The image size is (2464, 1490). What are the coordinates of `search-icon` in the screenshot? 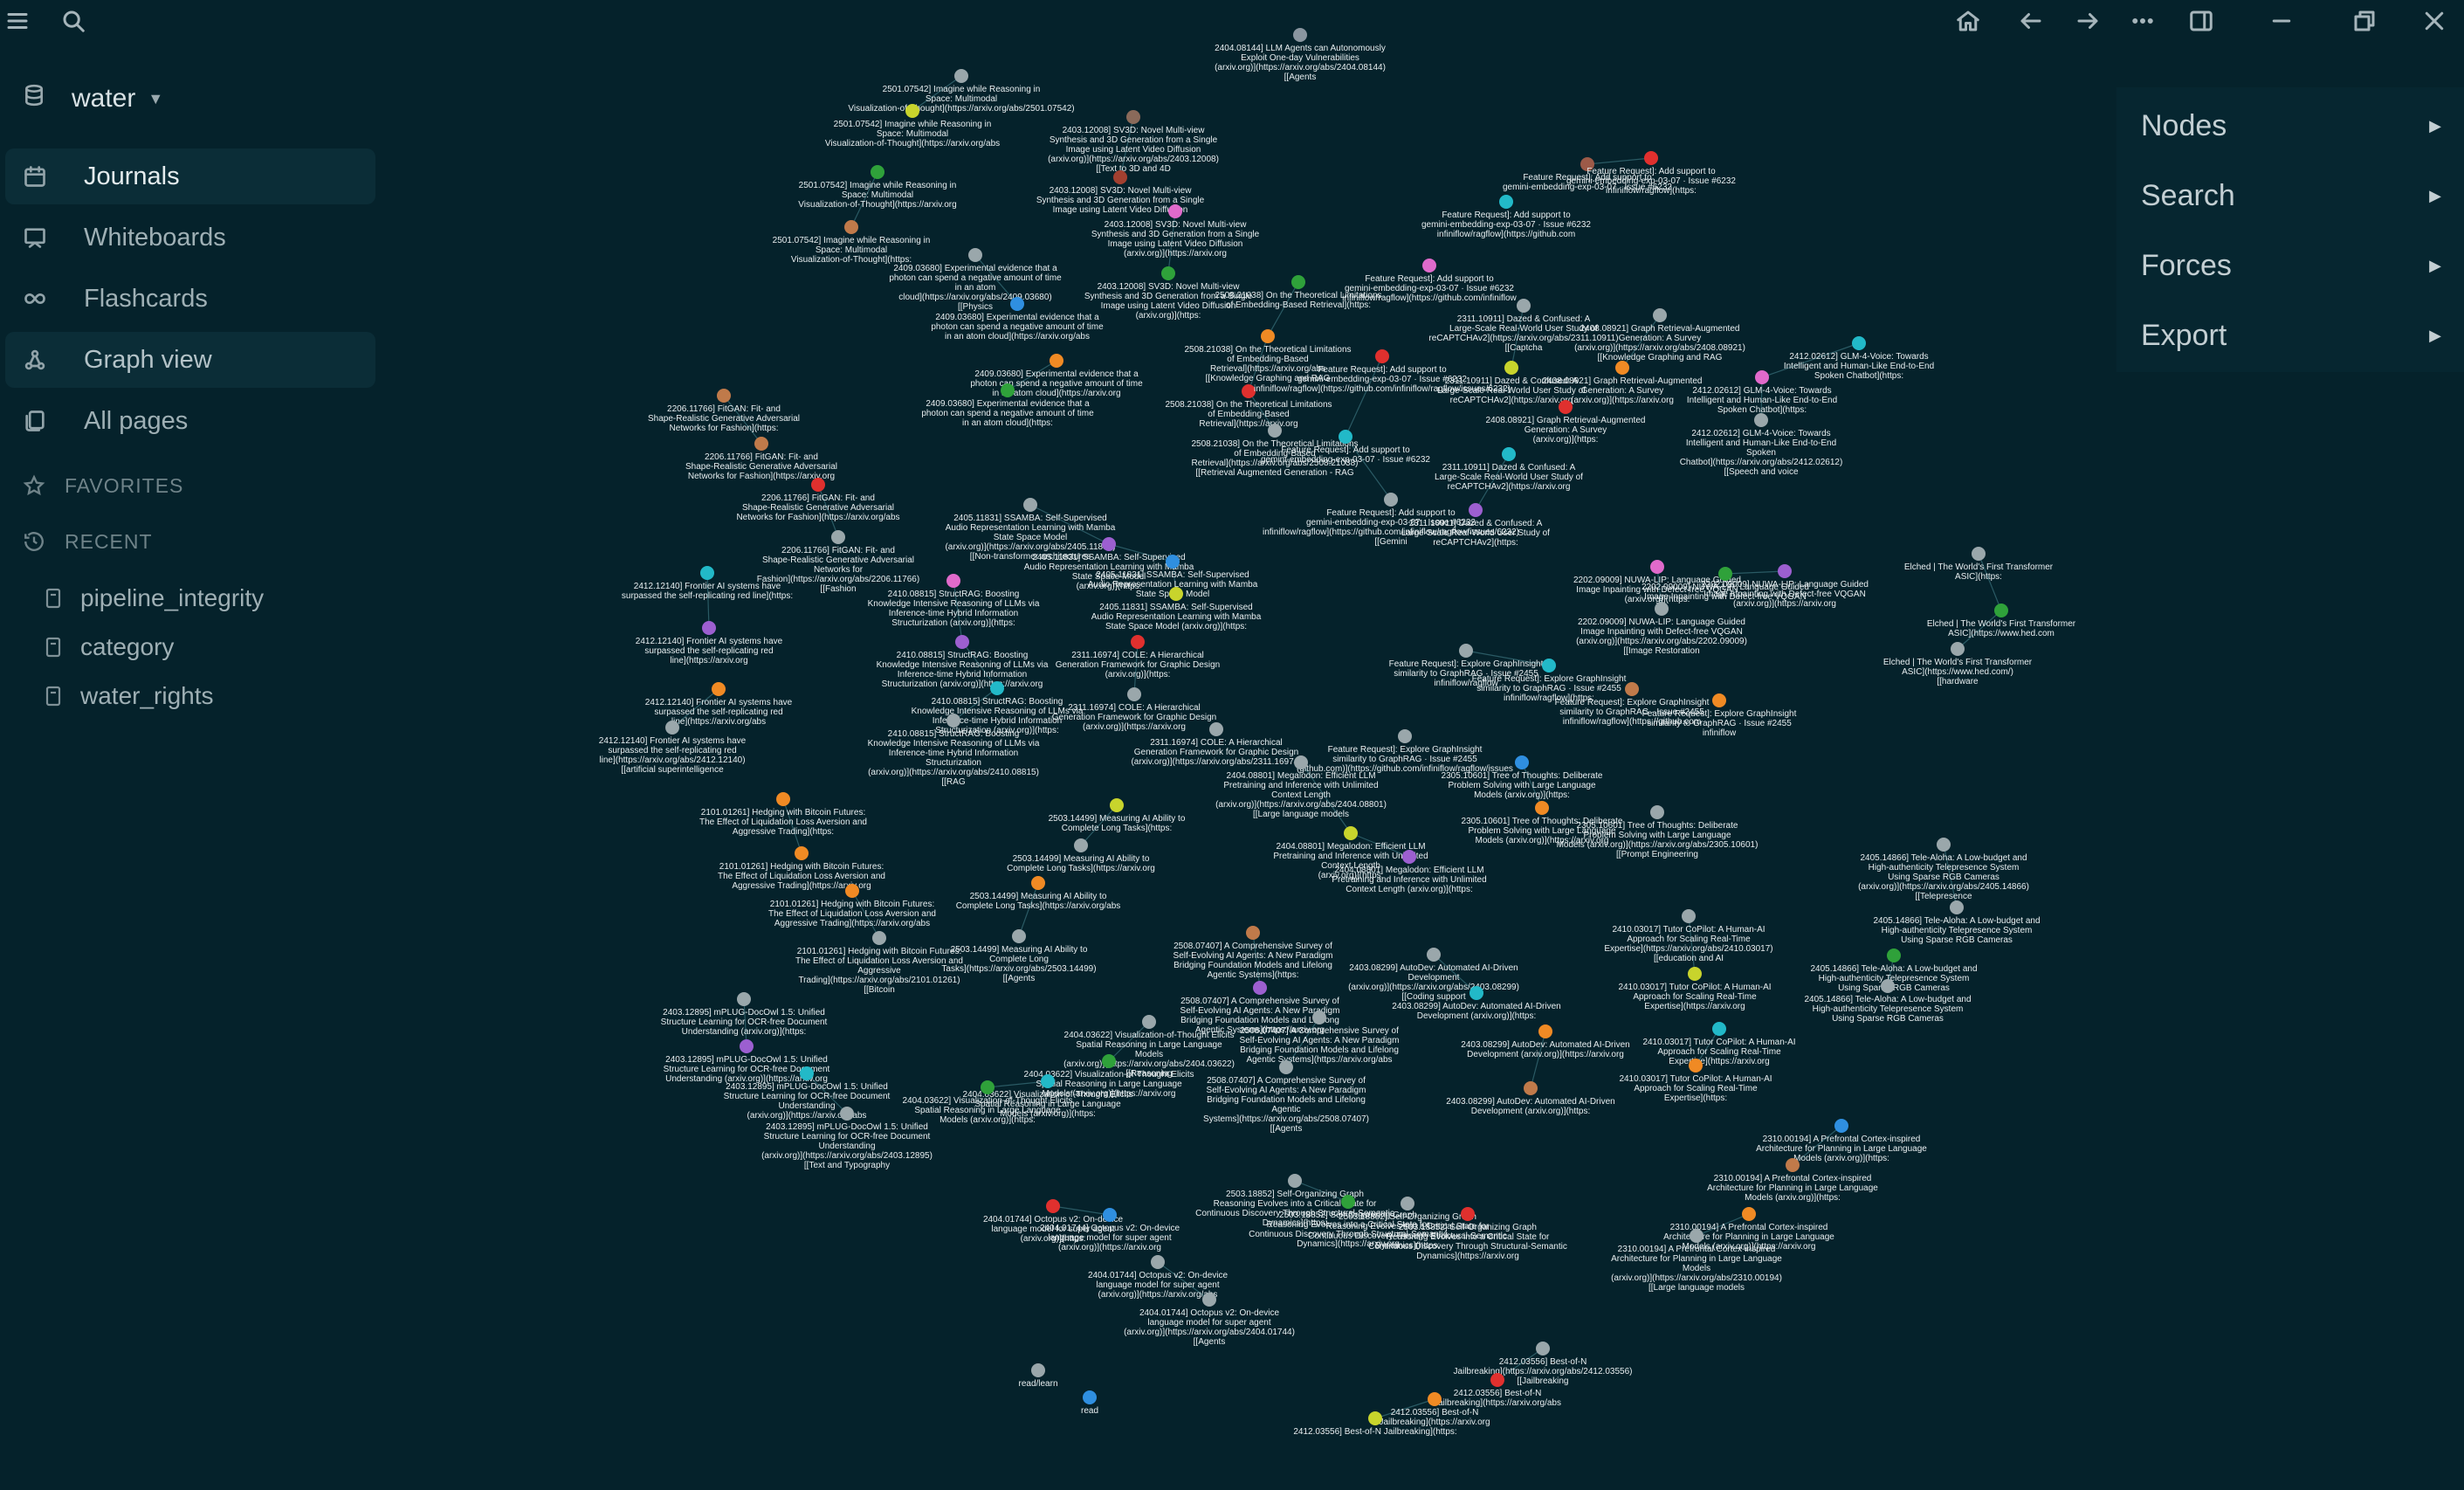 It's located at (73, 21).